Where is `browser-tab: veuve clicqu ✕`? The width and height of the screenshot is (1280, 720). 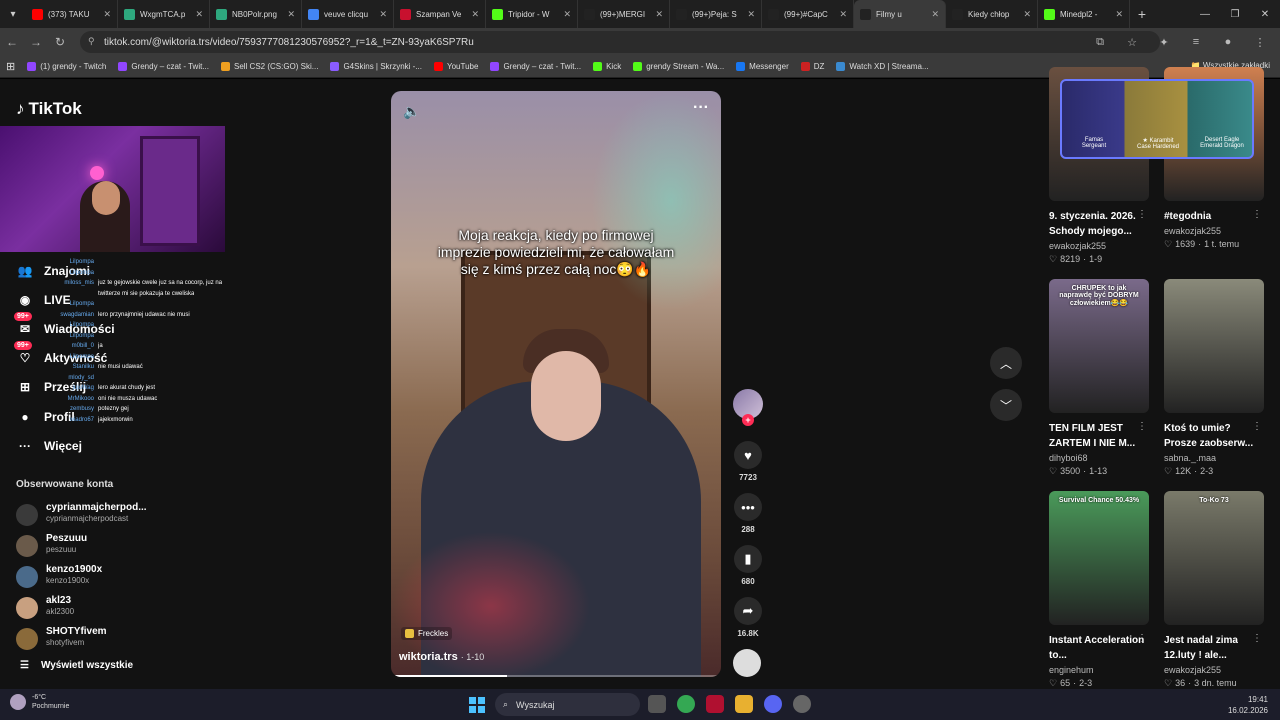 browser-tab: veuve clicqu ✕ is located at coordinates (348, 14).